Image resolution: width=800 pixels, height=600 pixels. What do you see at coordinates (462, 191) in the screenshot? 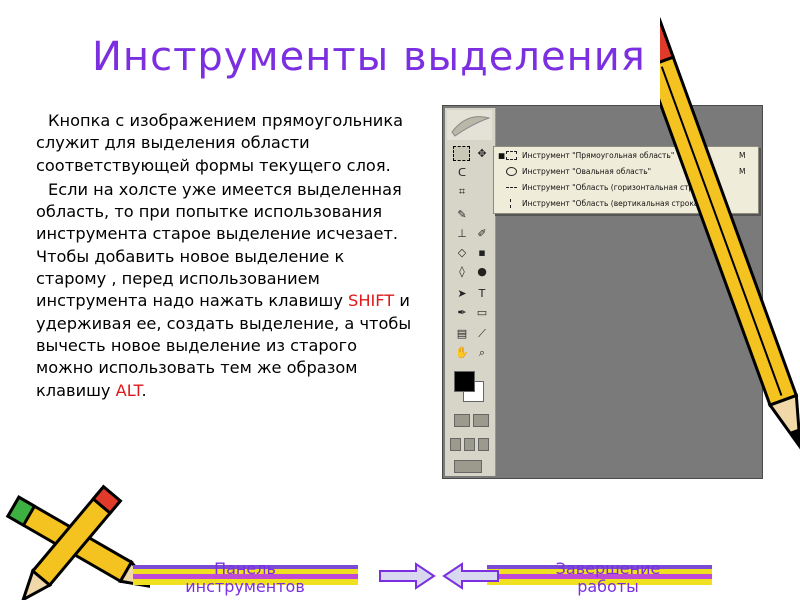
I see `crop-tool-icon: ⌗` at bounding box center [462, 191].